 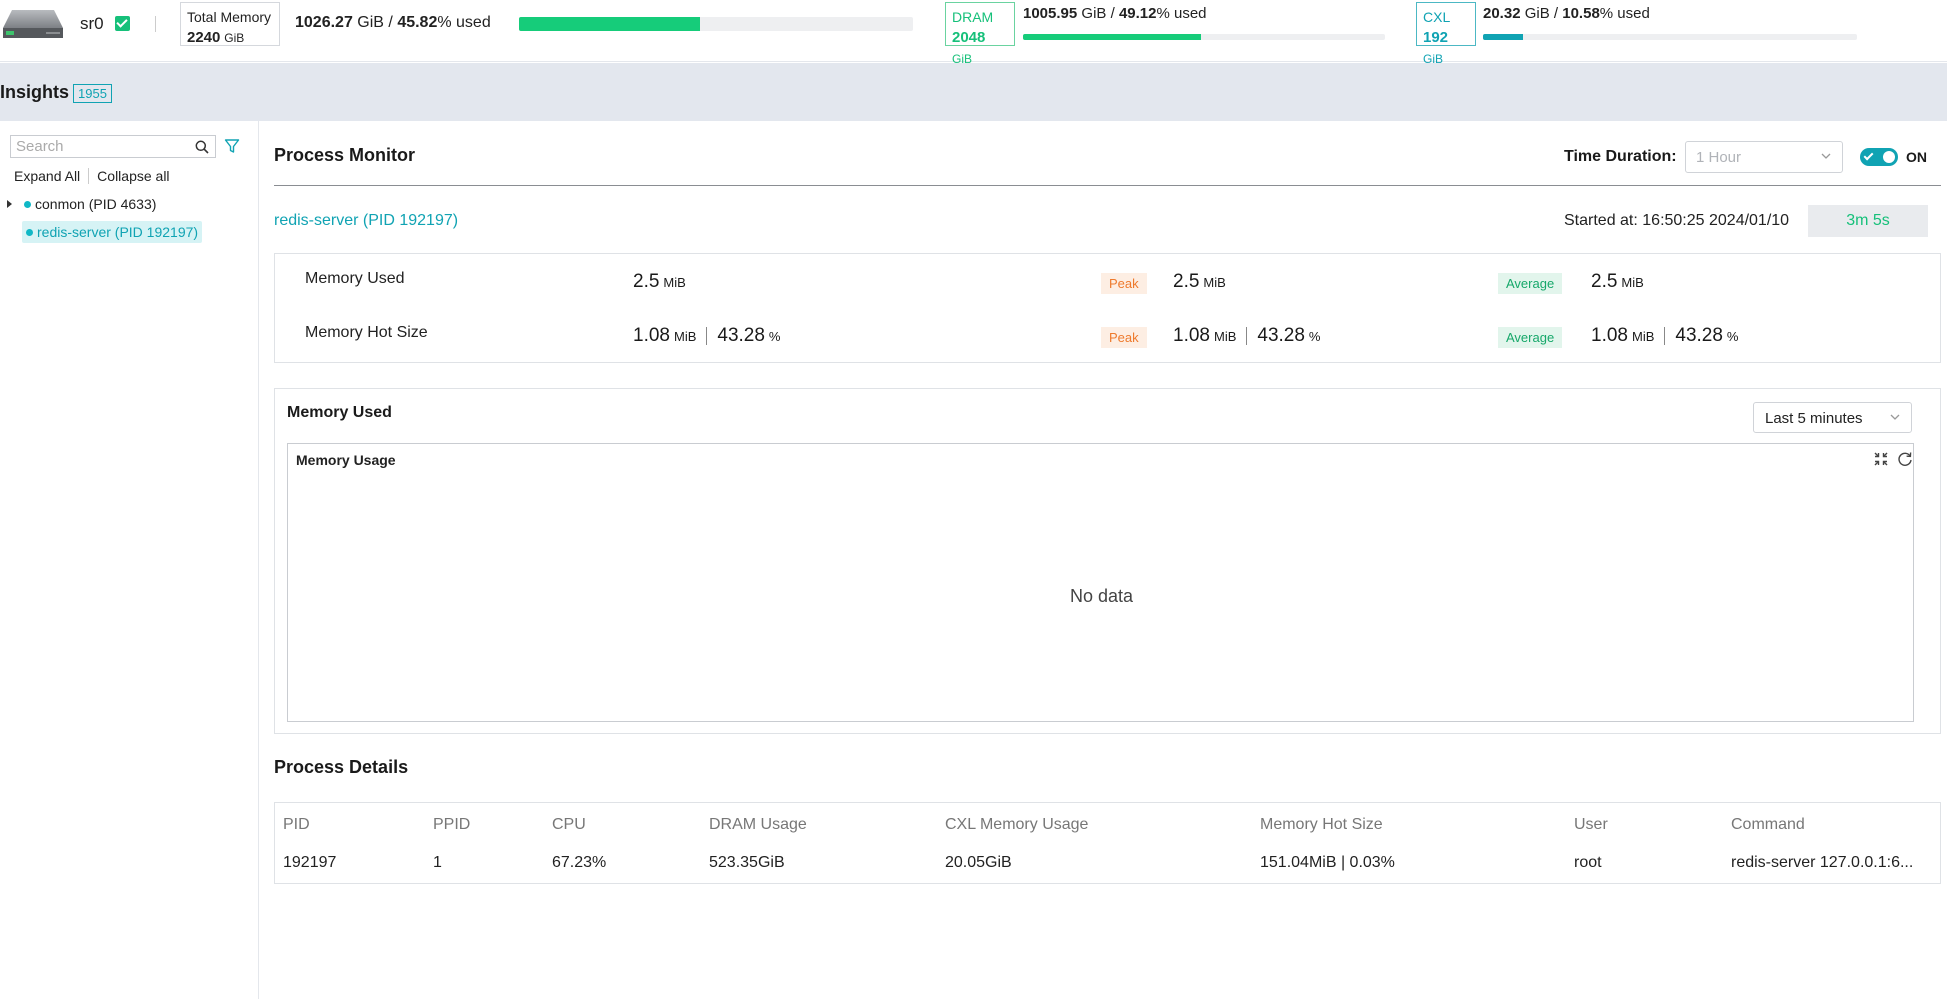 I want to click on selected-process-name: redis-server (PID 192197), so click(x=366, y=221).